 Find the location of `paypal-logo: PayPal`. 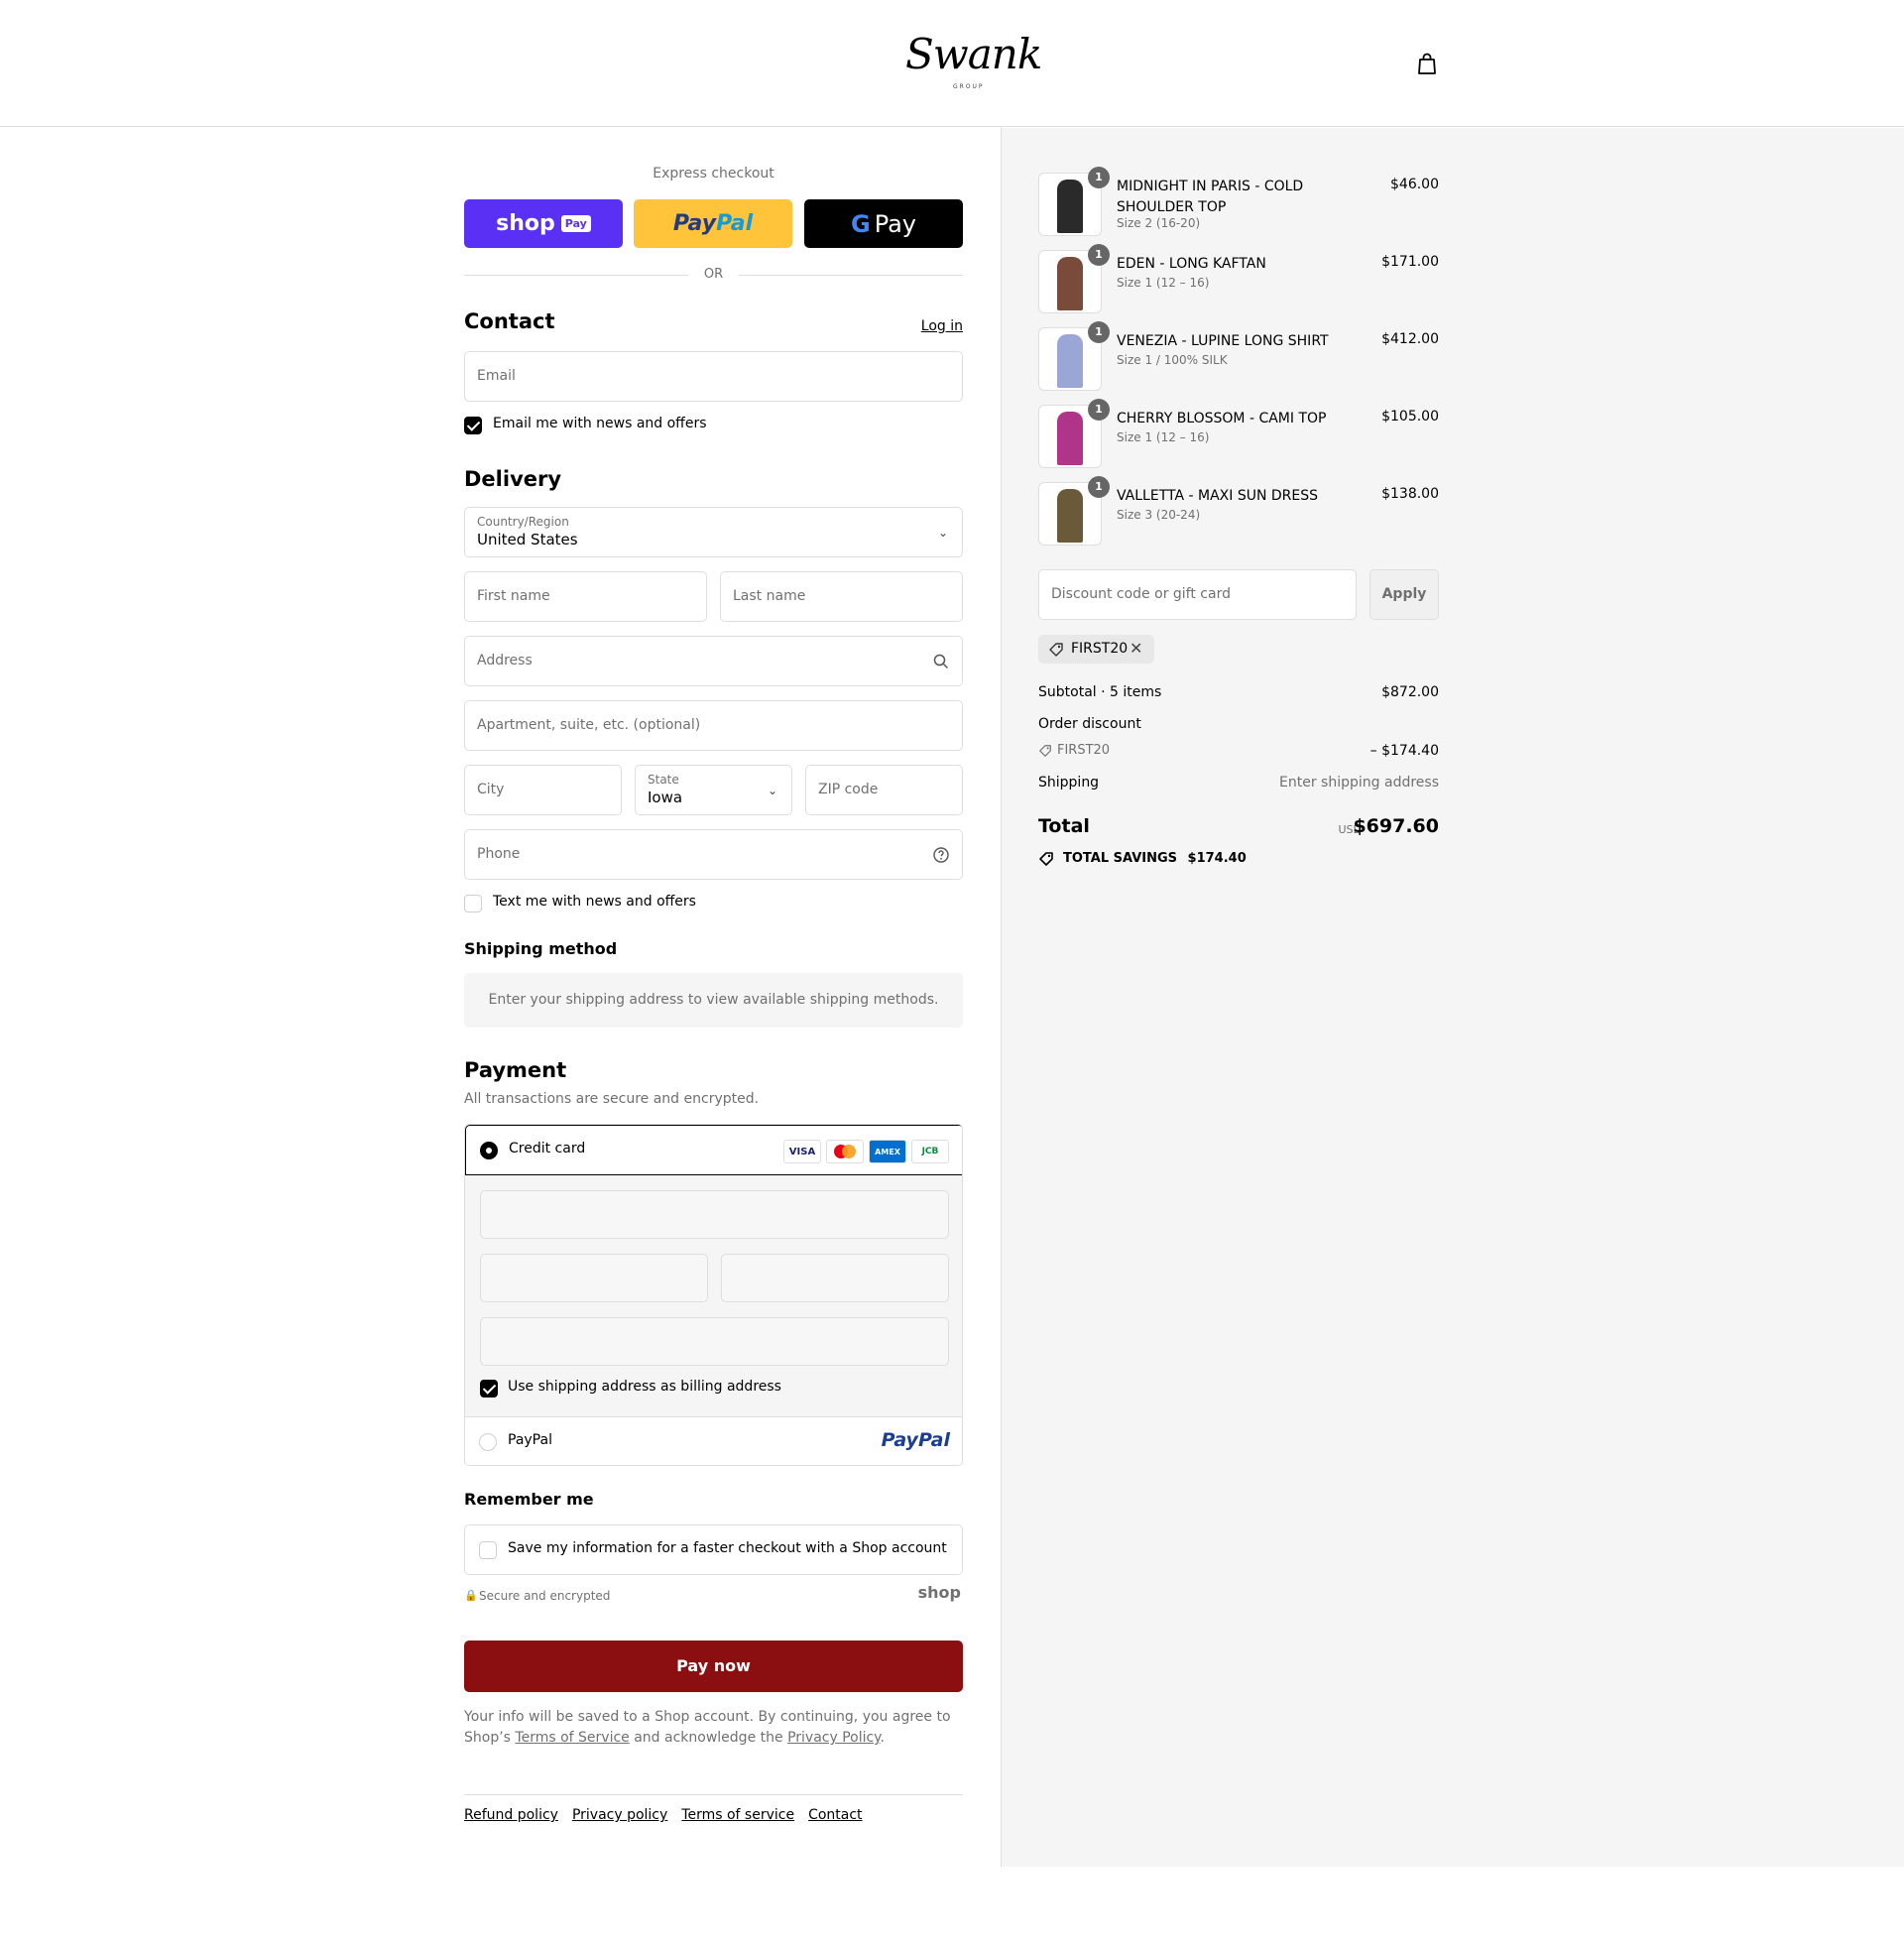

paypal-logo: PayPal is located at coordinates (915, 1440).